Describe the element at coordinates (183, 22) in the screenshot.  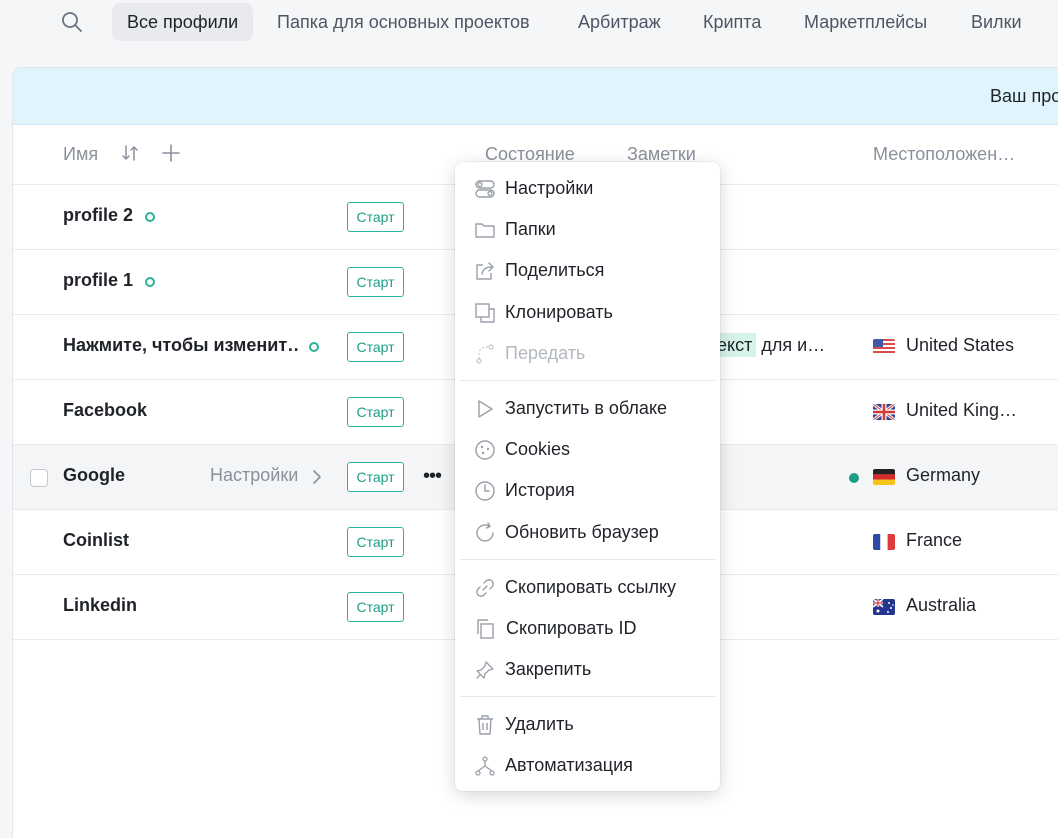
I see `tab-all-profiles: Все профили` at that location.